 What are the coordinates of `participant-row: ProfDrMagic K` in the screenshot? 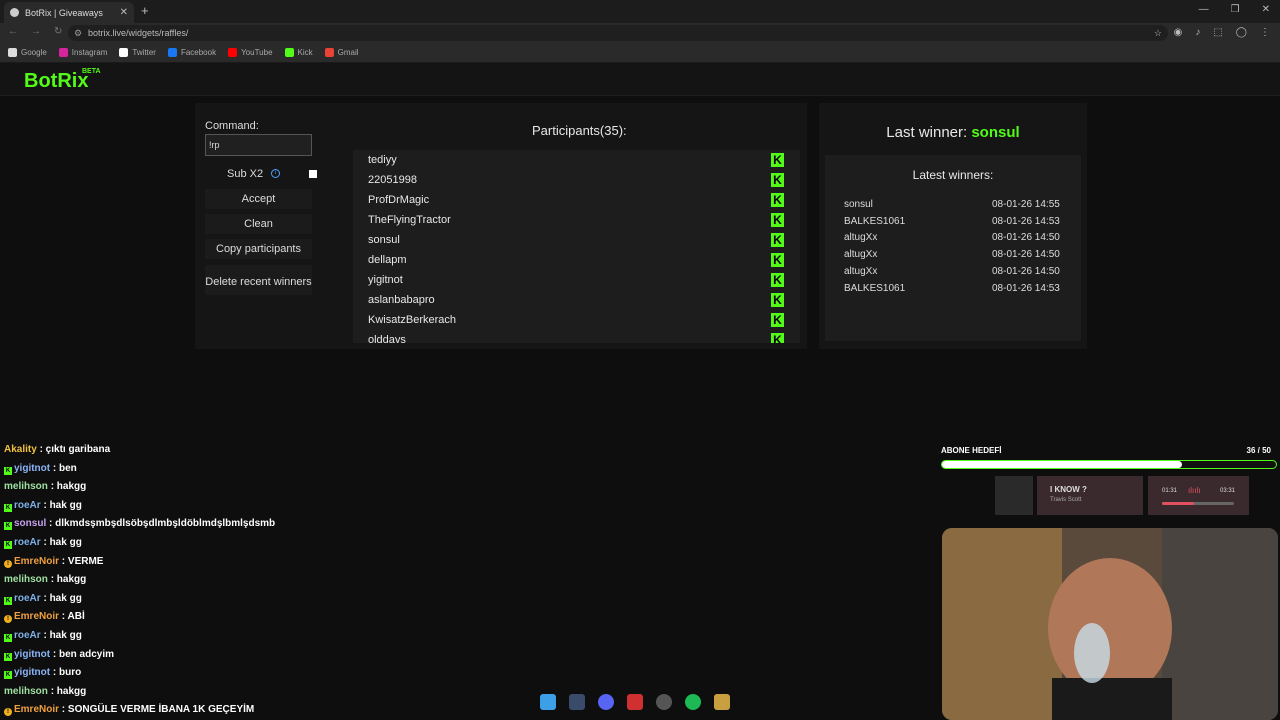 It's located at (576, 200).